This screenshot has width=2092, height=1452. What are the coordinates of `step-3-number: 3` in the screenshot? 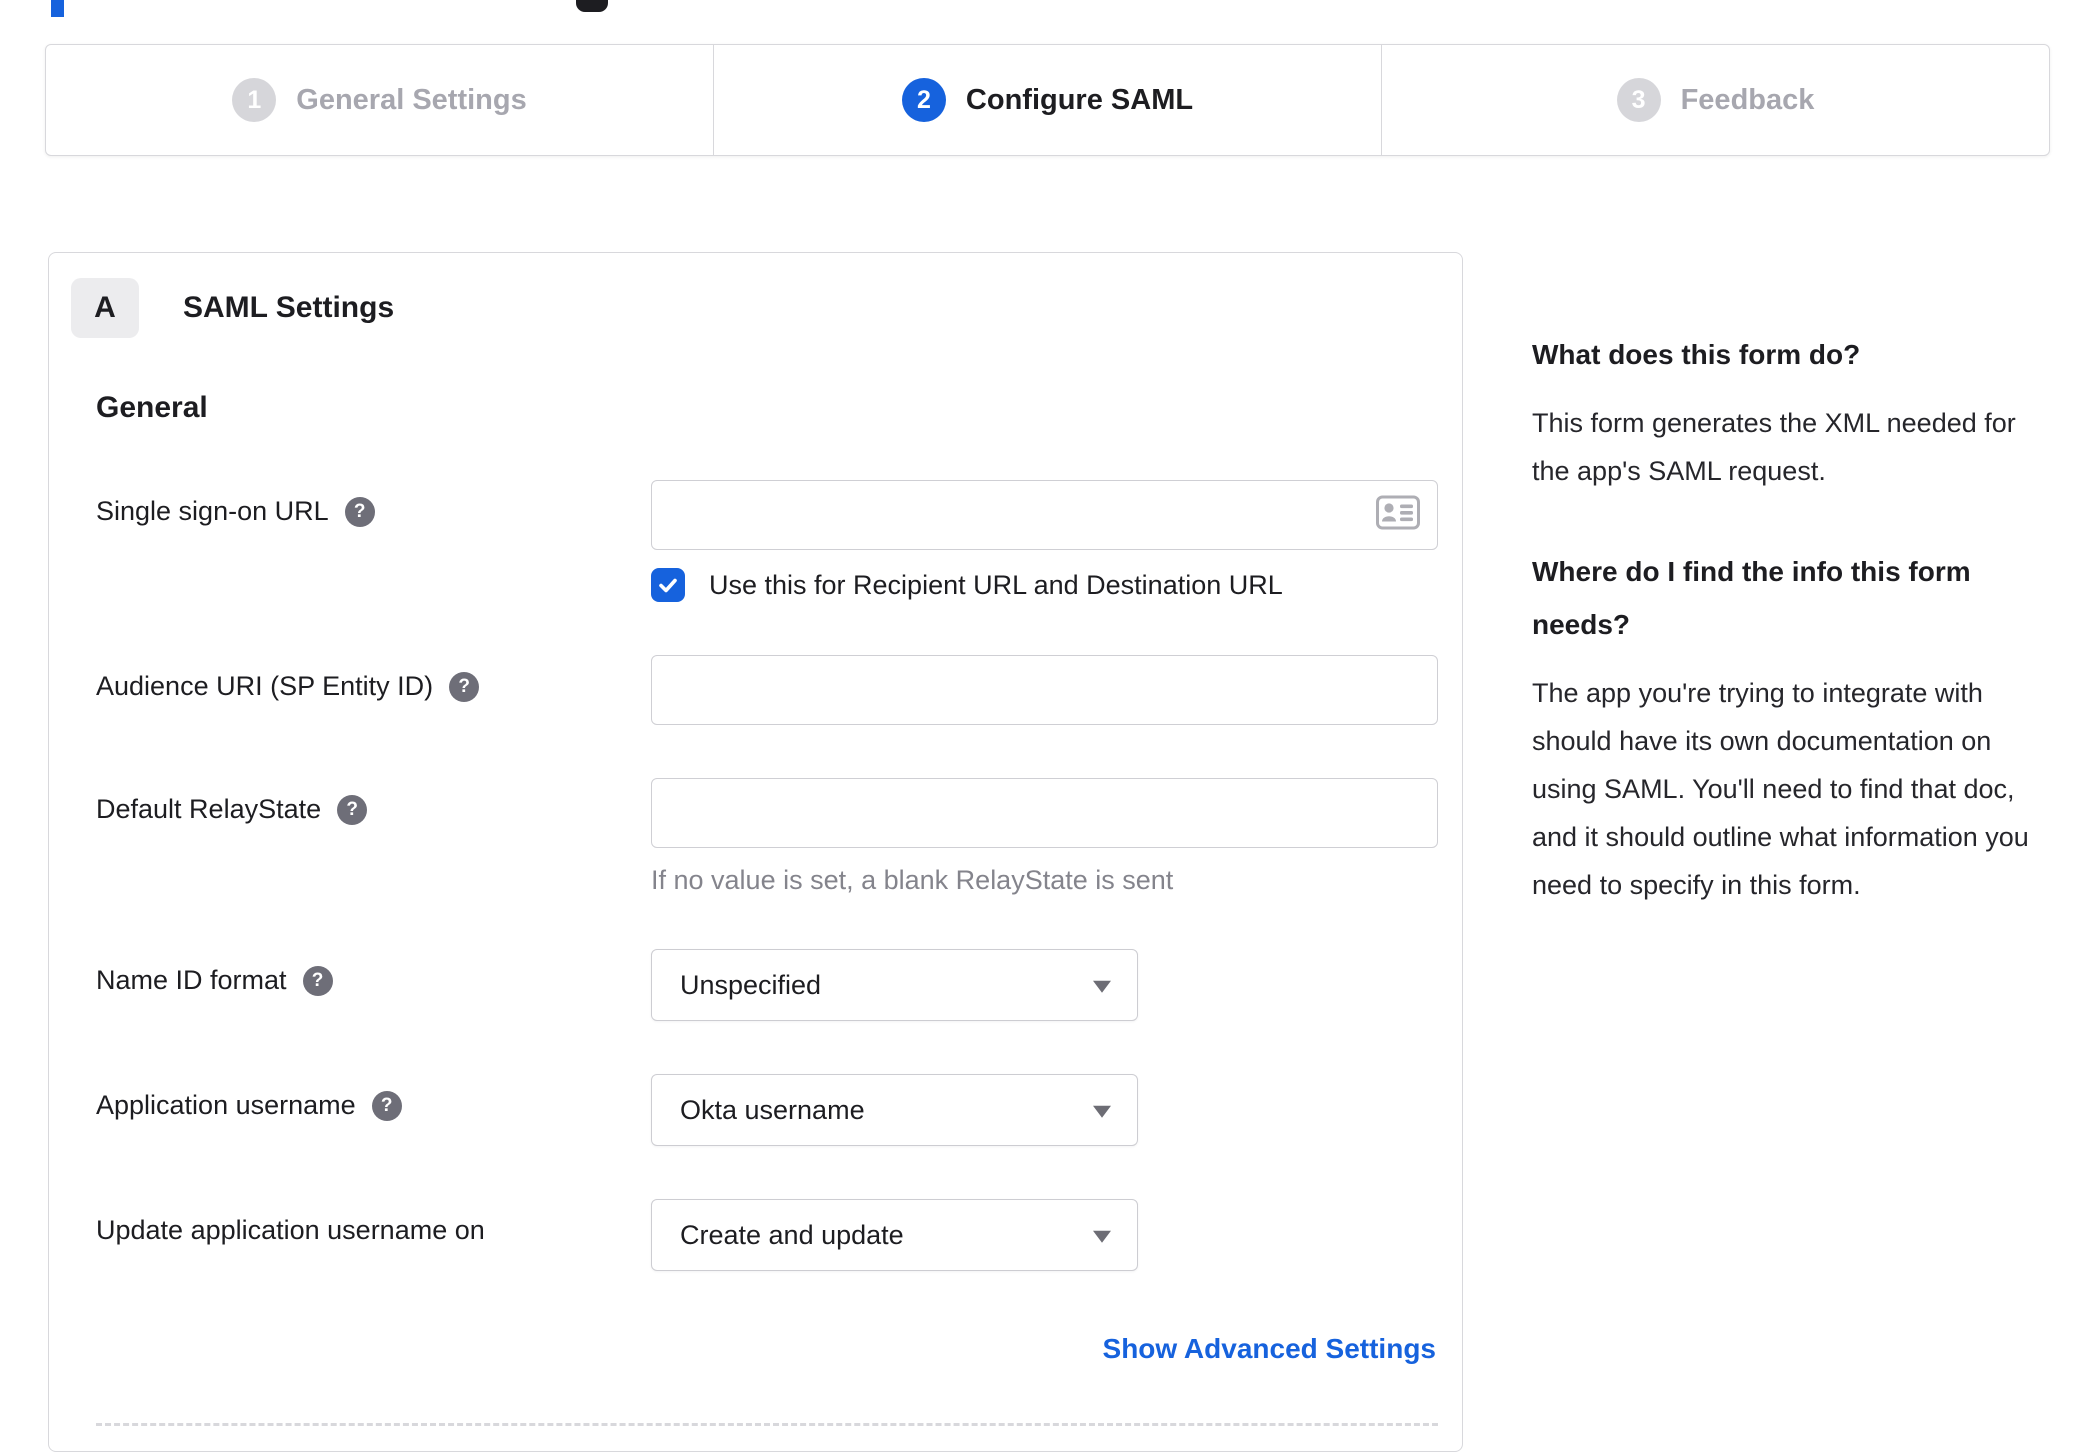 It's located at (1638, 100).